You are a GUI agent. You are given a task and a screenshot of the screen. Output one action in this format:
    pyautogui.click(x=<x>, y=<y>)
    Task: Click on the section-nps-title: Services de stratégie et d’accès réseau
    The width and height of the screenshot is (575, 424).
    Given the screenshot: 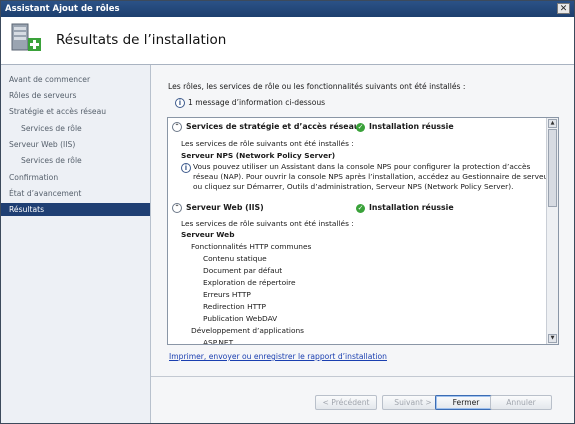 What is the action you would take?
    pyautogui.click(x=273, y=126)
    